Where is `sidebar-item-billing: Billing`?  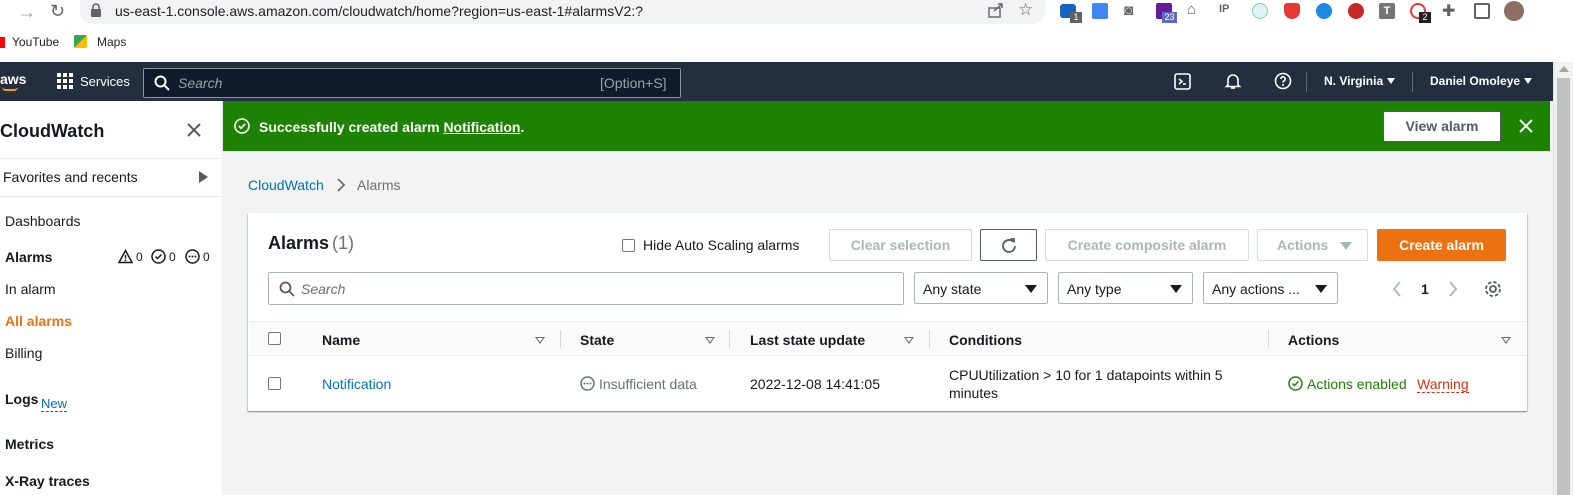
sidebar-item-billing: Billing is located at coordinates (23, 353).